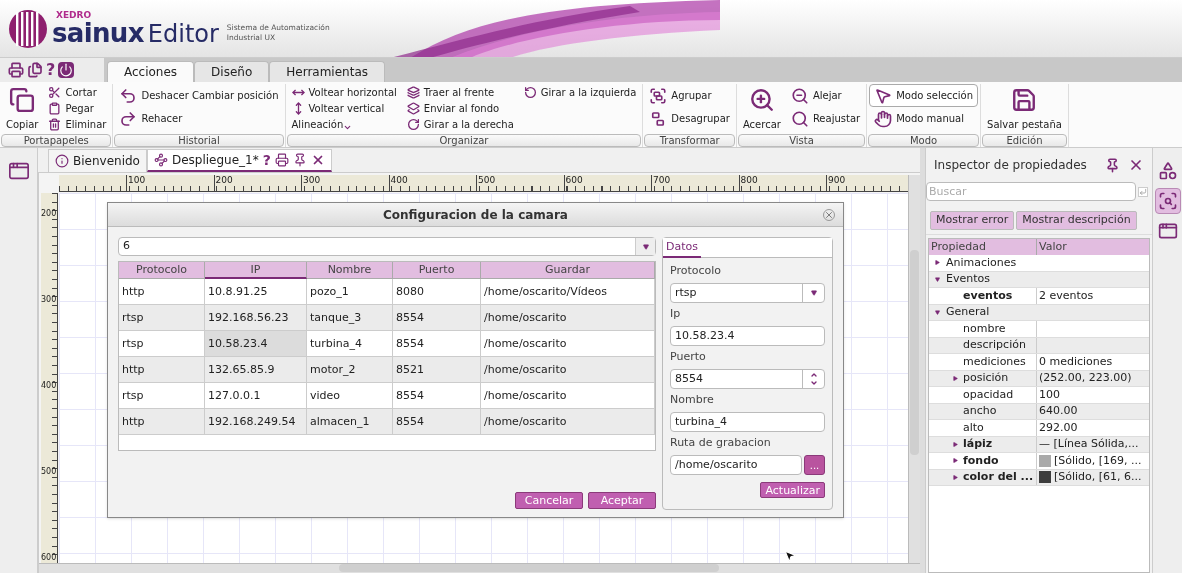  Describe the element at coordinates (689, 95) in the screenshot. I see `ribbon-button: Agrupar` at that location.